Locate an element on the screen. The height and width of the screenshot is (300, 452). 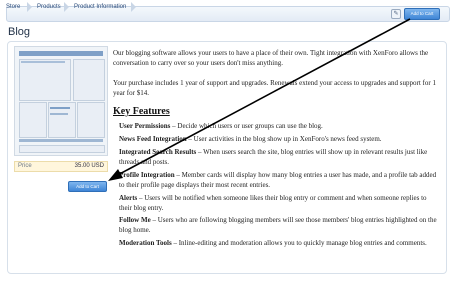
breadcrumb-products: Products is located at coordinates (46, 7).